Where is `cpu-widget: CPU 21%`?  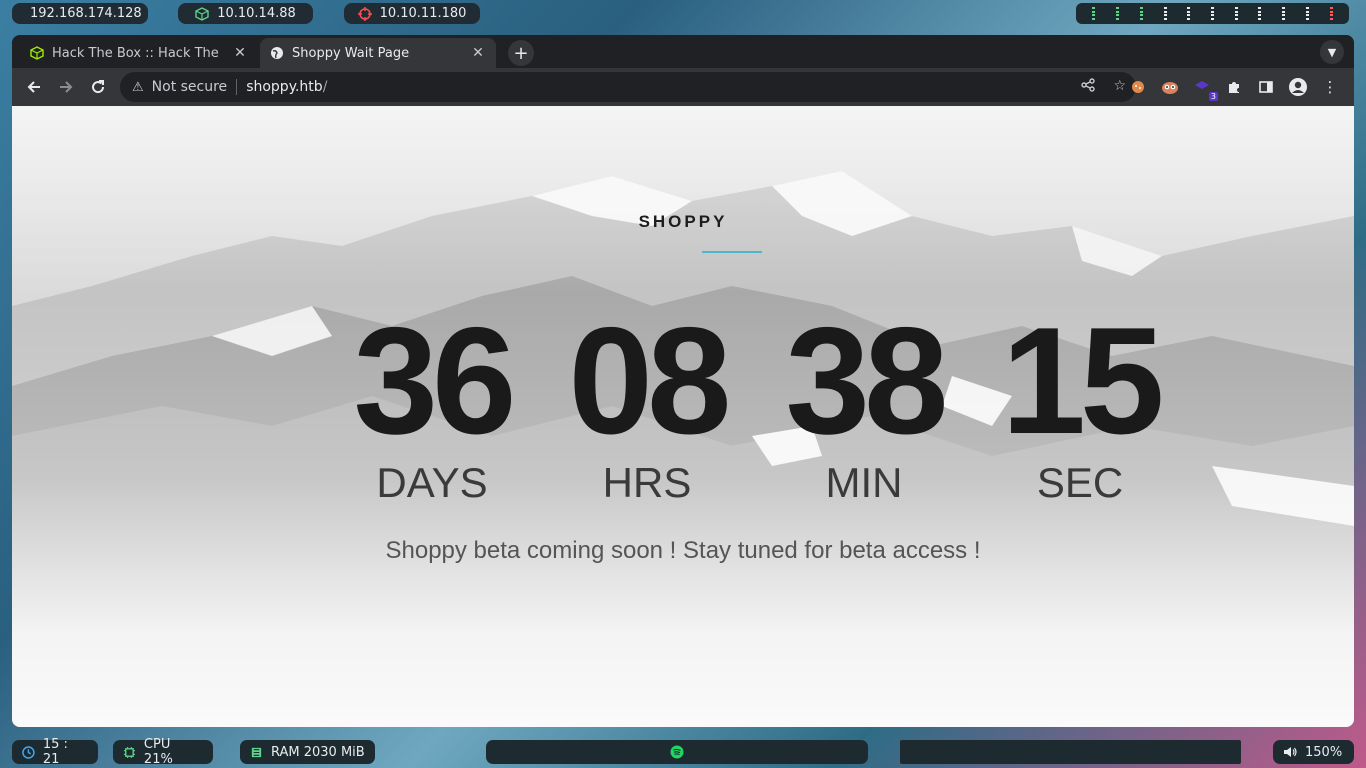
cpu-widget: CPU 21% is located at coordinates (163, 752).